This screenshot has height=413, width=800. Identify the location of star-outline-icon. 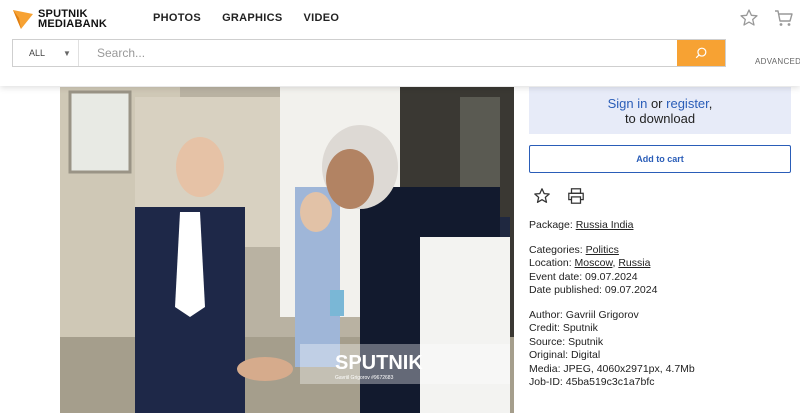
(542, 196).